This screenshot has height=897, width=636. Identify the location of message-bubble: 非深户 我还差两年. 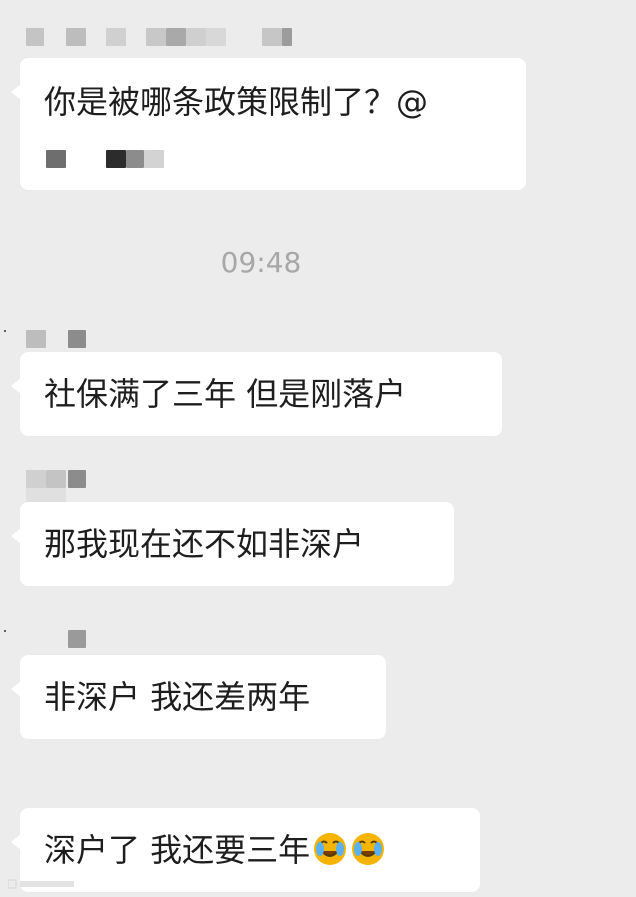
(198, 697).